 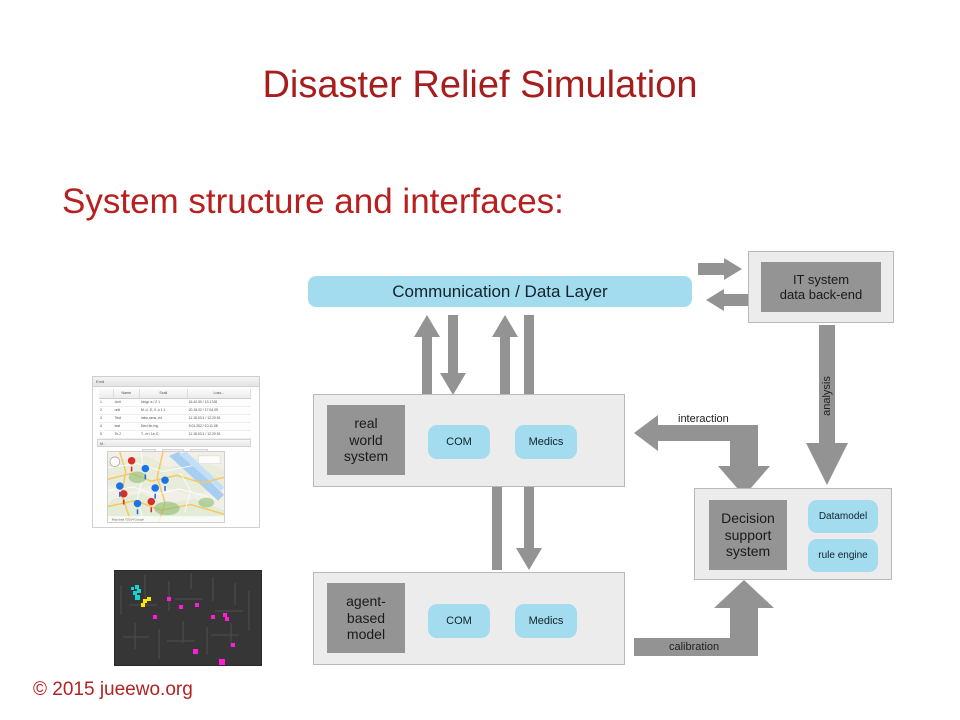 I want to click on app-window-title: Emd, so click(x=100, y=381).